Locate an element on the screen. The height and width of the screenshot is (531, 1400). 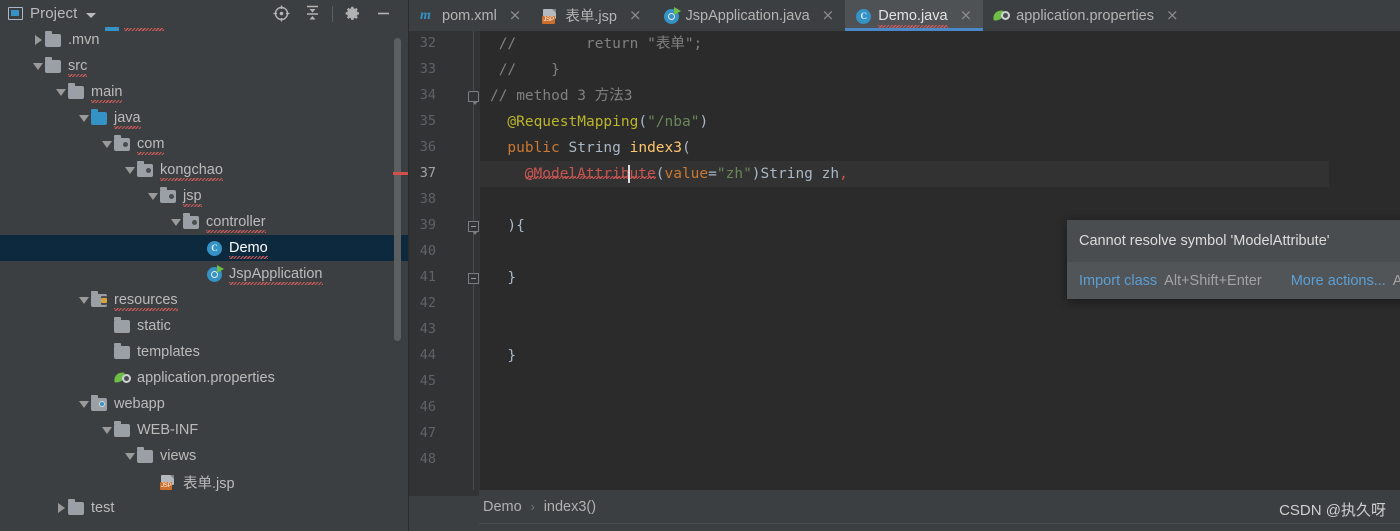
editor-gutter: 32 33 34 35 36 37 38 39 40 41 42 43 44 45 46 47 48 is located at coordinates (444, 260).